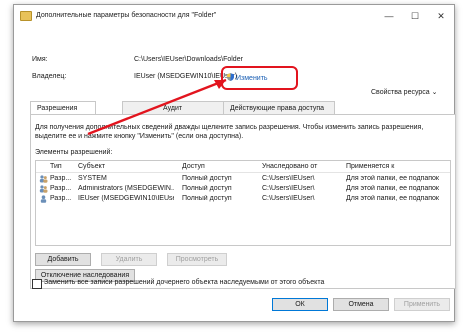 The width and height of the screenshot is (474, 333). Describe the element at coordinates (197, 259) in the screenshot. I see `view-button: Просмотреть` at that location.